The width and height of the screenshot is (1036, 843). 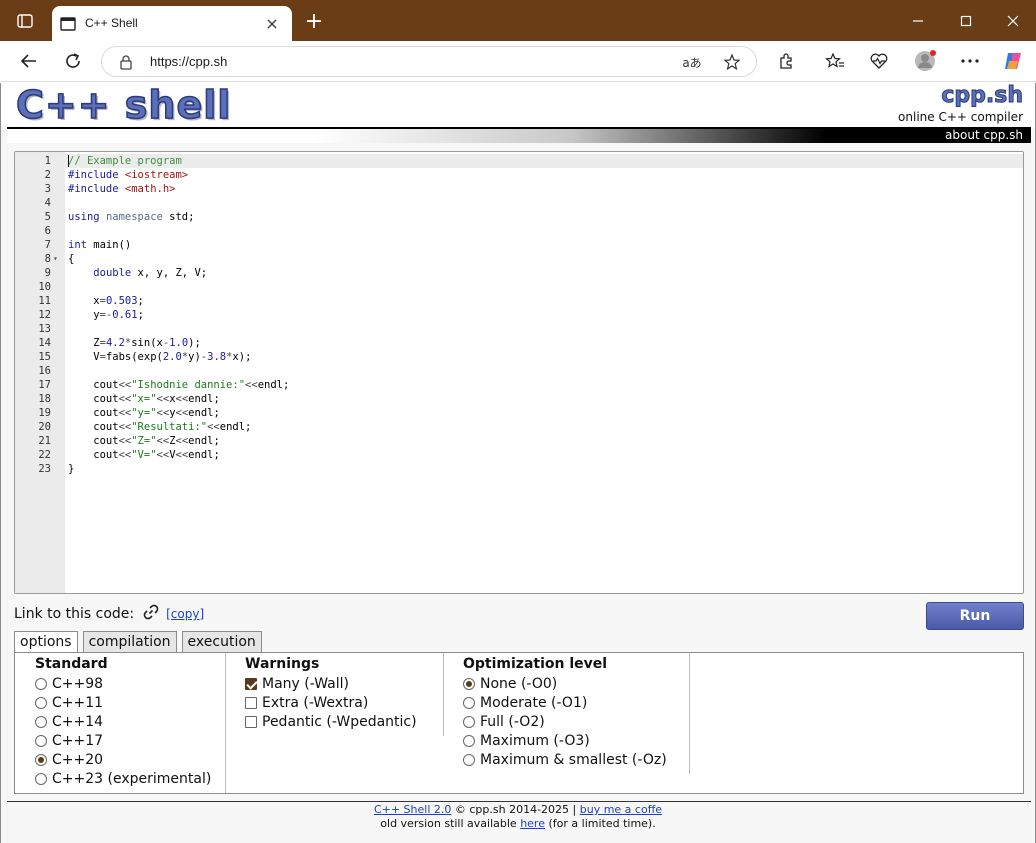 What do you see at coordinates (126, 64) in the screenshot?
I see `lock-icon` at bounding box center [126, 64].